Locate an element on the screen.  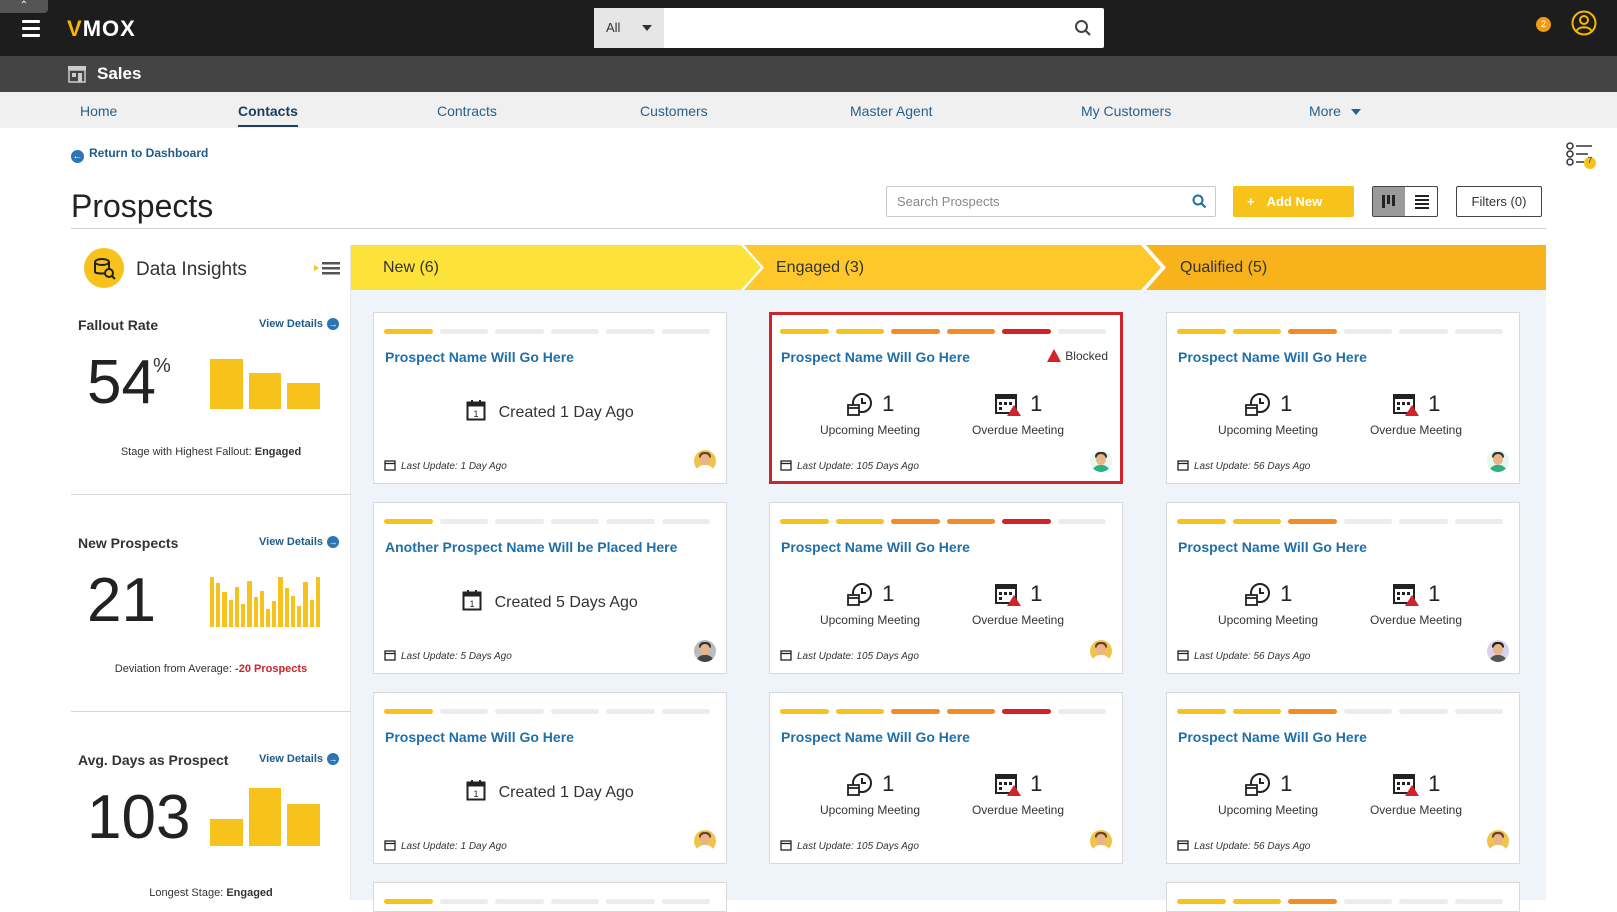
collapse-panel-icon is located at coordinates (328, 270).